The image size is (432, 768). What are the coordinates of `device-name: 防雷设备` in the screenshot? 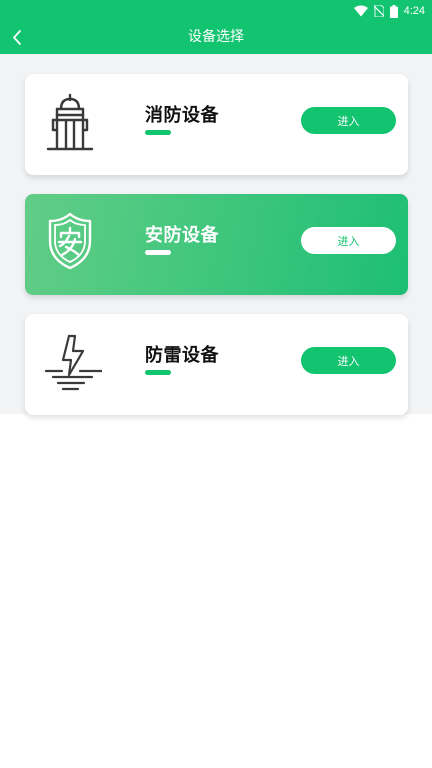 It's located at (182, 355).